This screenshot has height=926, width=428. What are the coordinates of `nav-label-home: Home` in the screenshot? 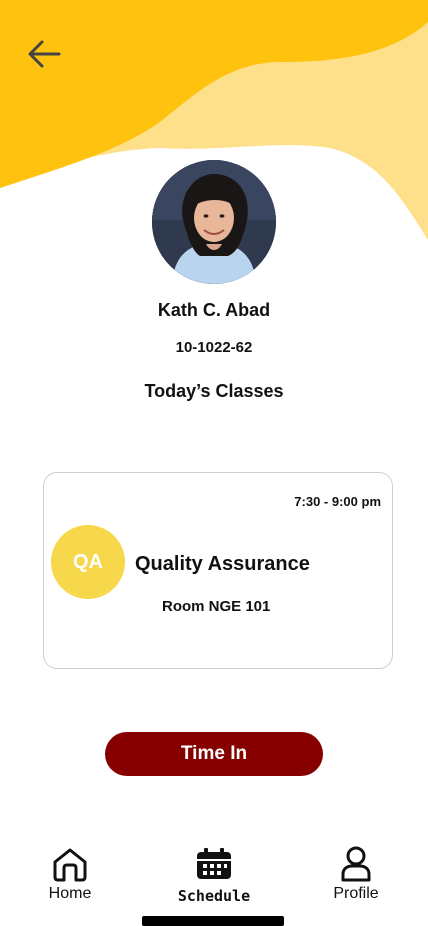 It's located at (70, 893).